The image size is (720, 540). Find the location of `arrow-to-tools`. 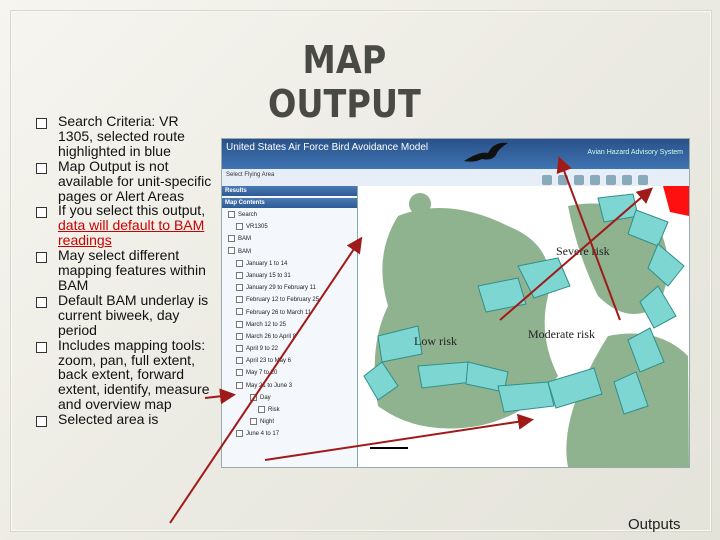

arrow-to-tools is located at coordinates (588, 238).